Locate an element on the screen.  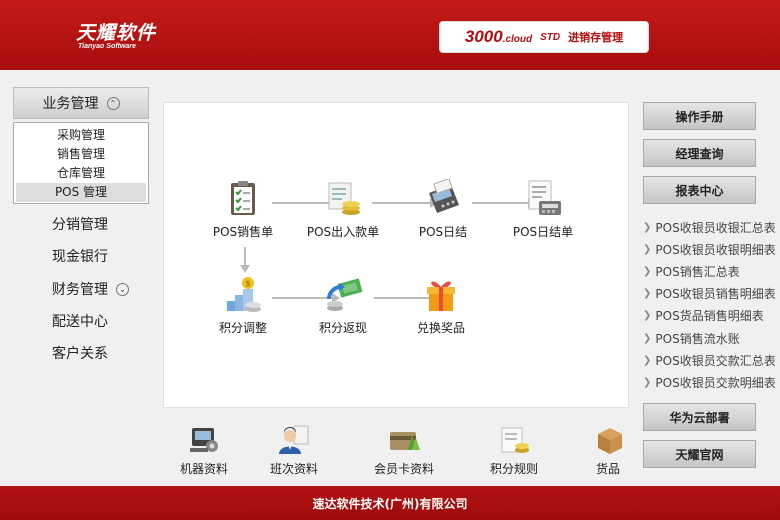
flow-node-points-cashback: 积分返现 is located at coordinates (343, 305).